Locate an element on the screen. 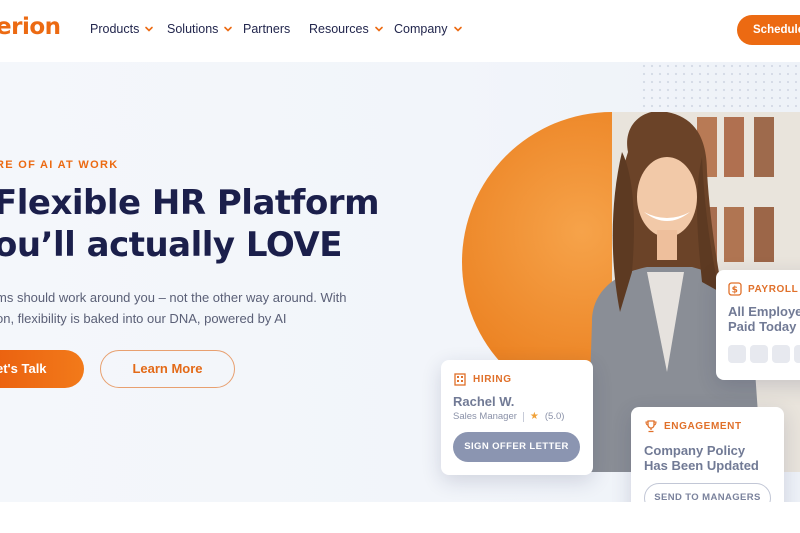 Image resolution: width=800 pixels, height=533 pixels. engagement-title-line-1: Company Policy is located at coordinates (695, 450).